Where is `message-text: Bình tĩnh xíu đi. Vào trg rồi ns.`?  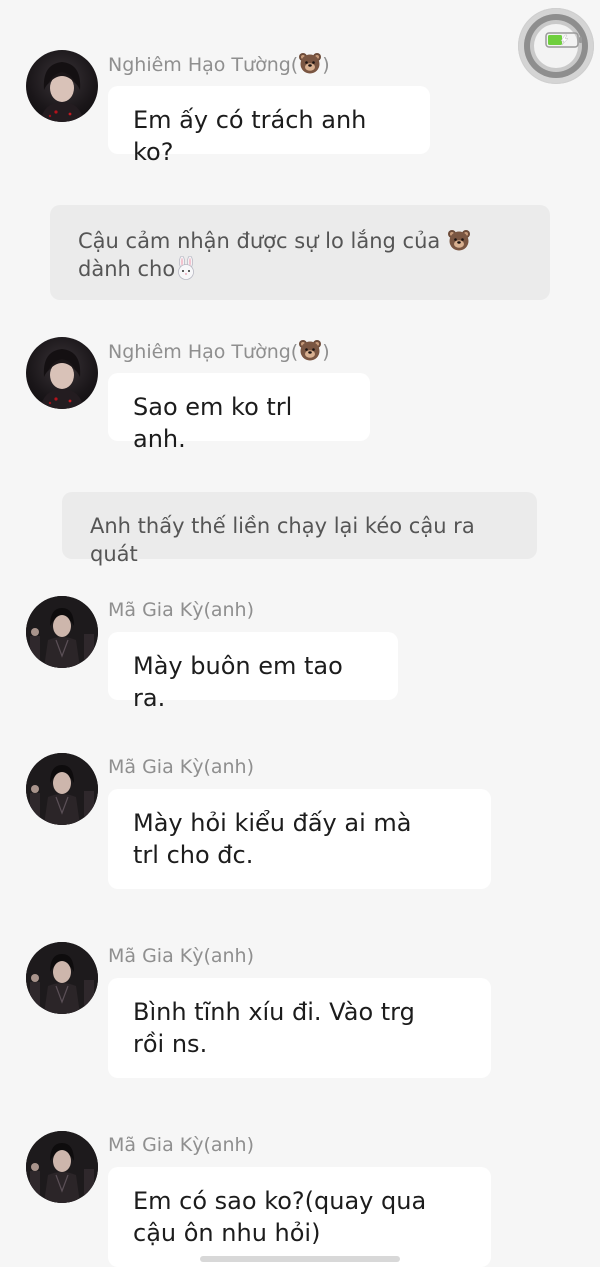 message-text: Bình tĩnh xíu đi. Vào trg rồi ns. is located at coordinates (274, 1028).